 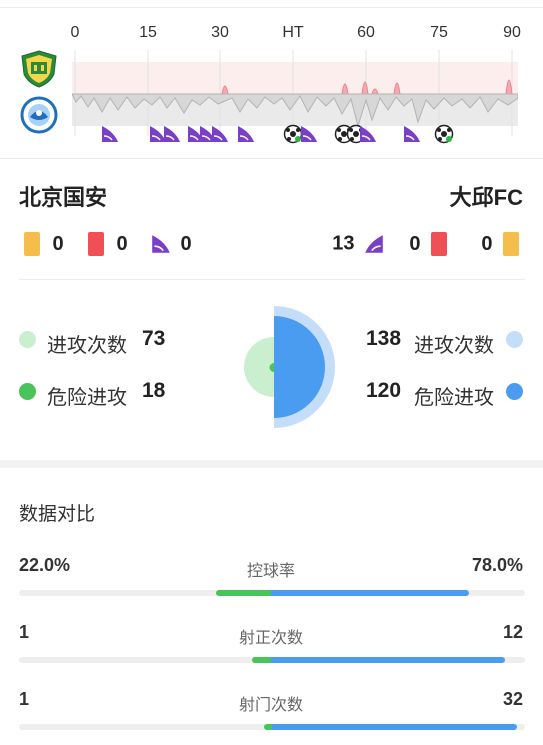 I want to click on possession-bar-away, so click(x=370, y=593).